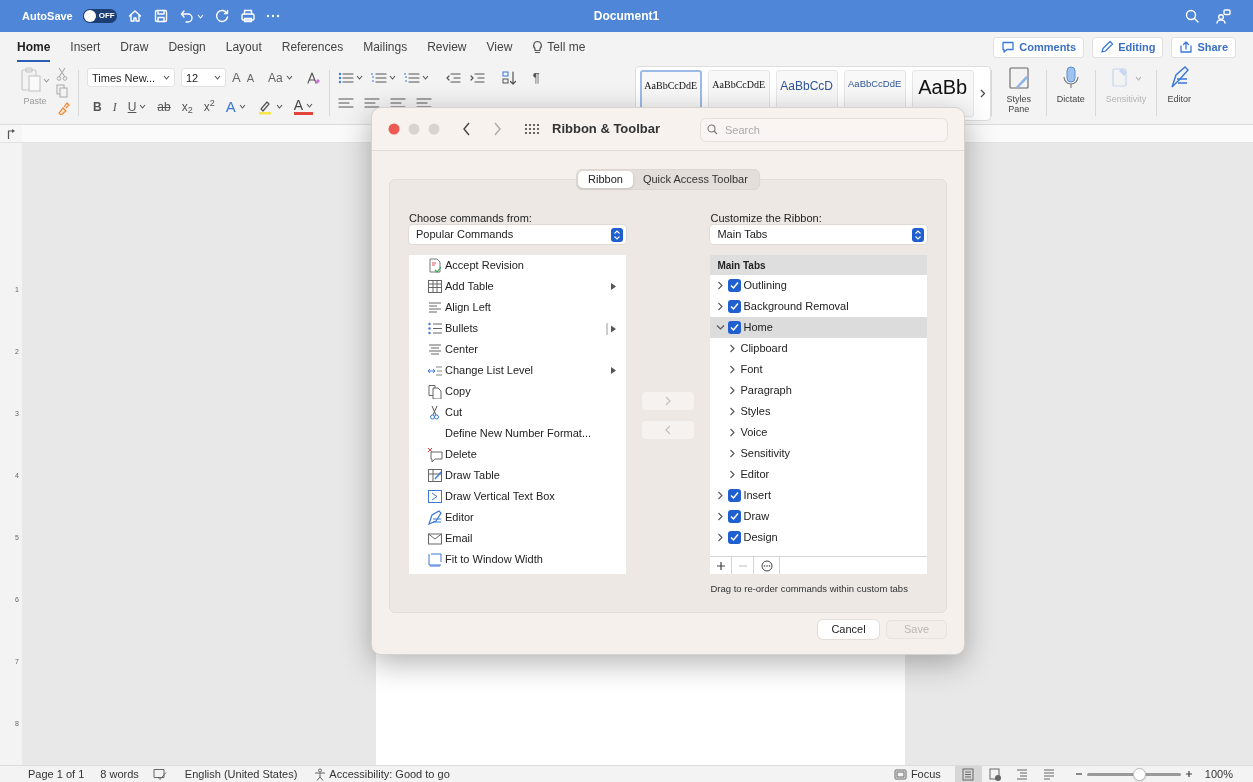 This screenshot has width=1253, height=782. What do you see at coordinates (411, 77) in the screenshot?
I see `multilevel-list-icon` at bounding box center [411, 77].